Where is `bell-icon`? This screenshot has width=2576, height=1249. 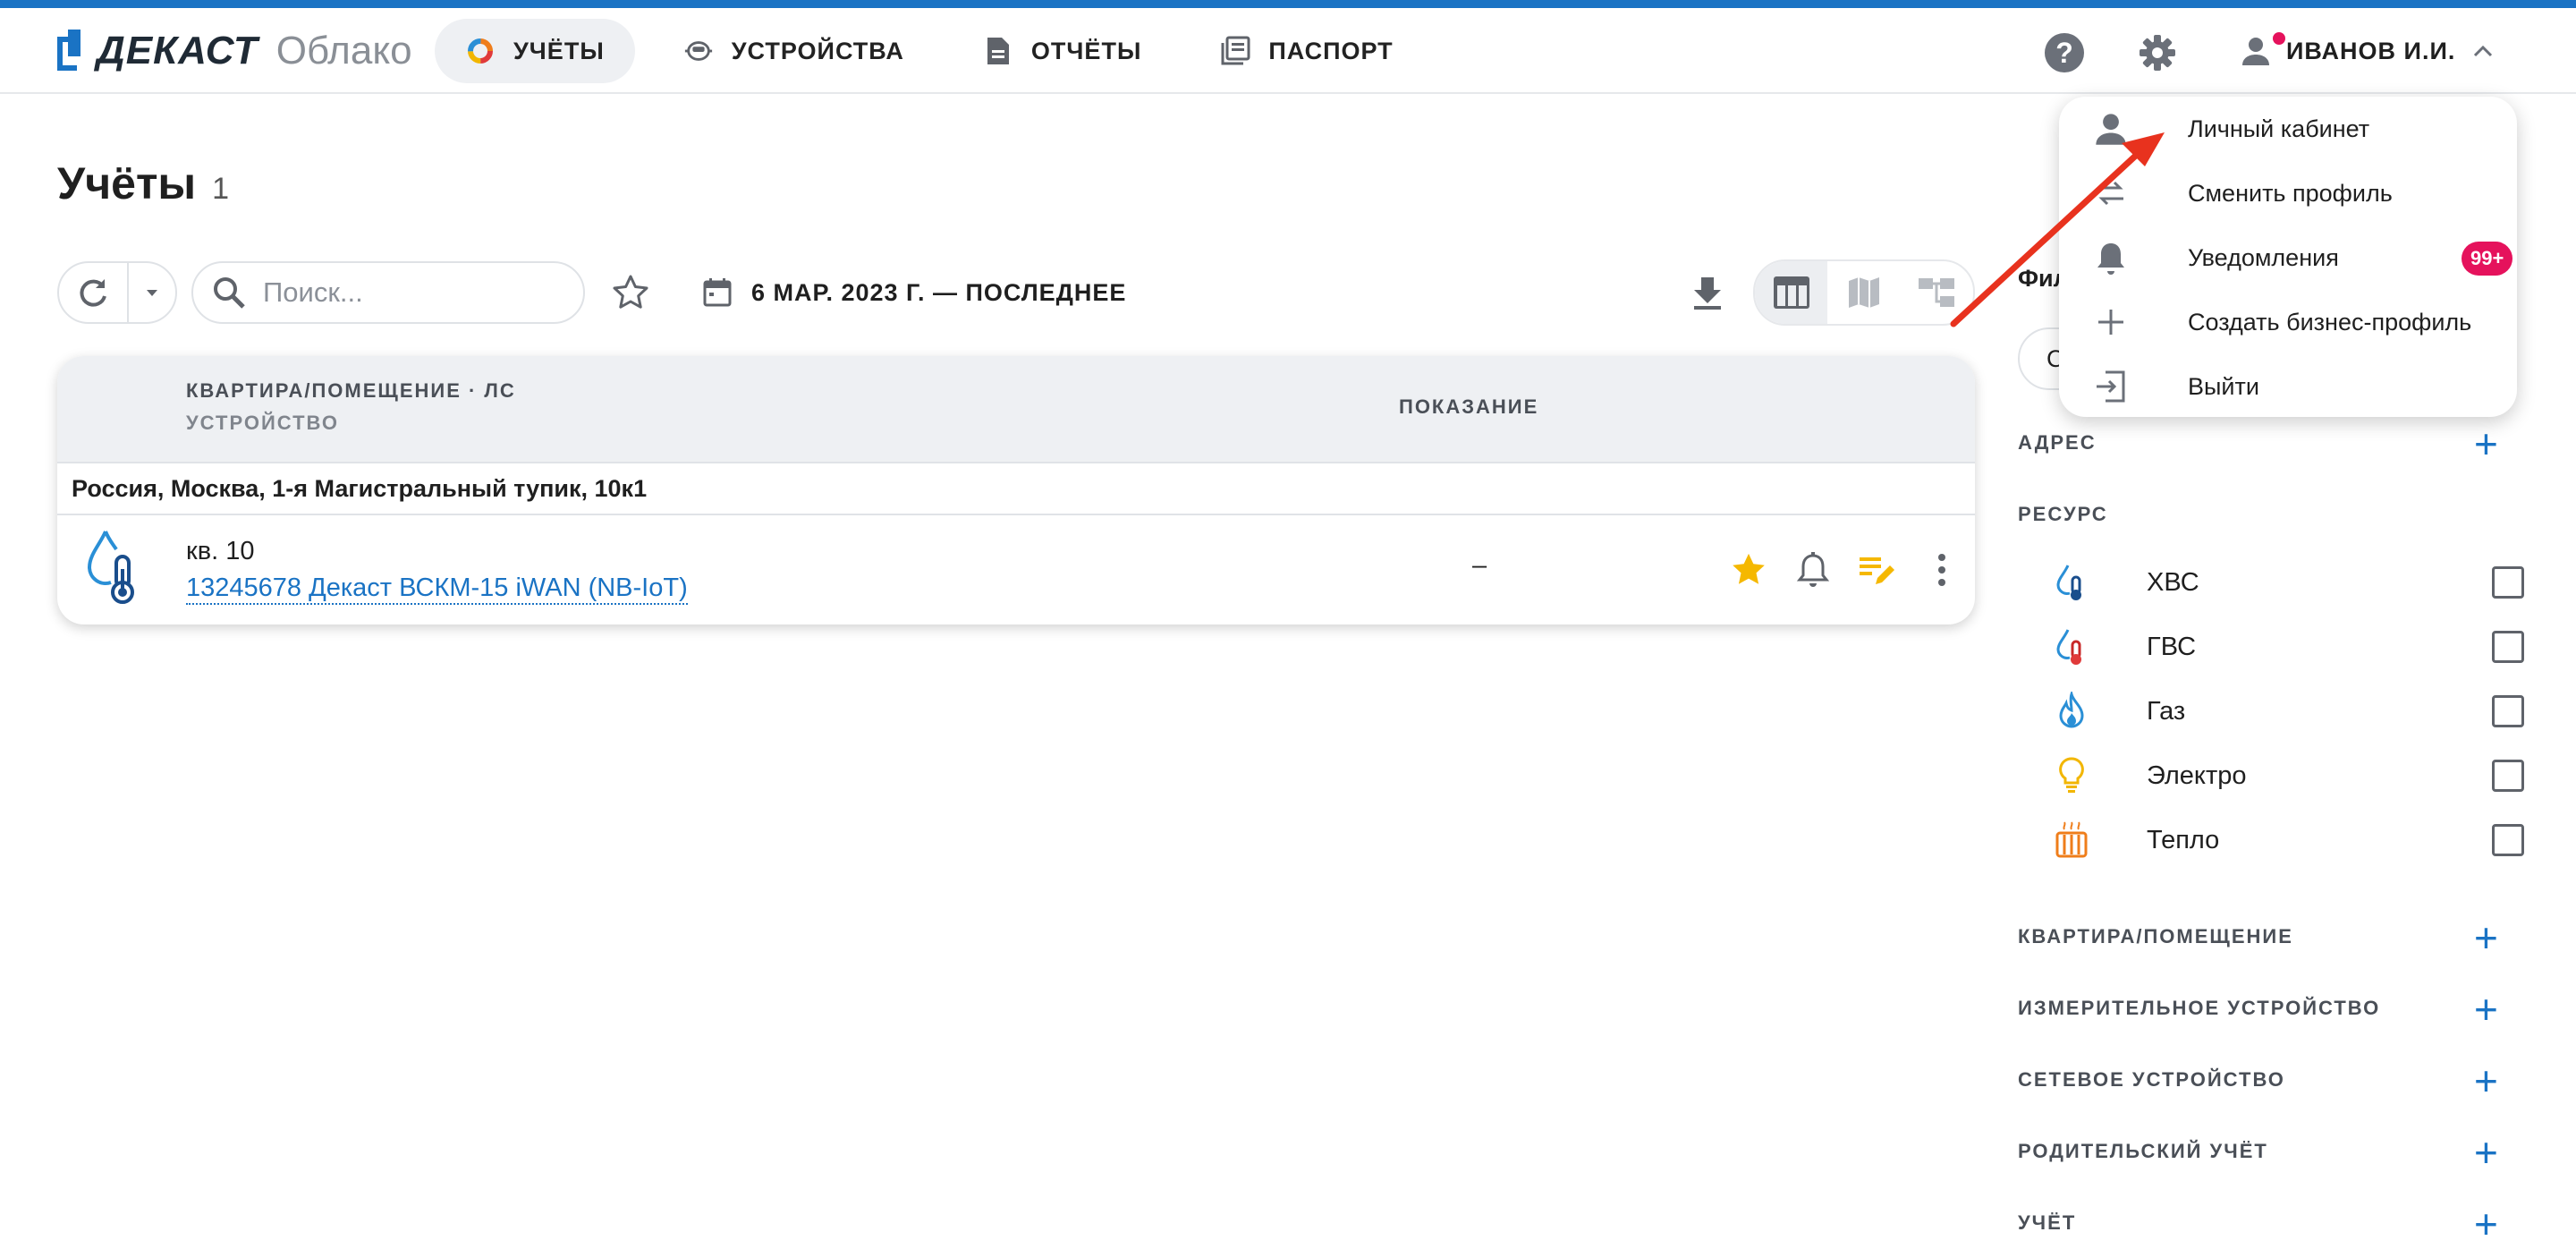
bell-icon is located at coordinates (2110, 257).